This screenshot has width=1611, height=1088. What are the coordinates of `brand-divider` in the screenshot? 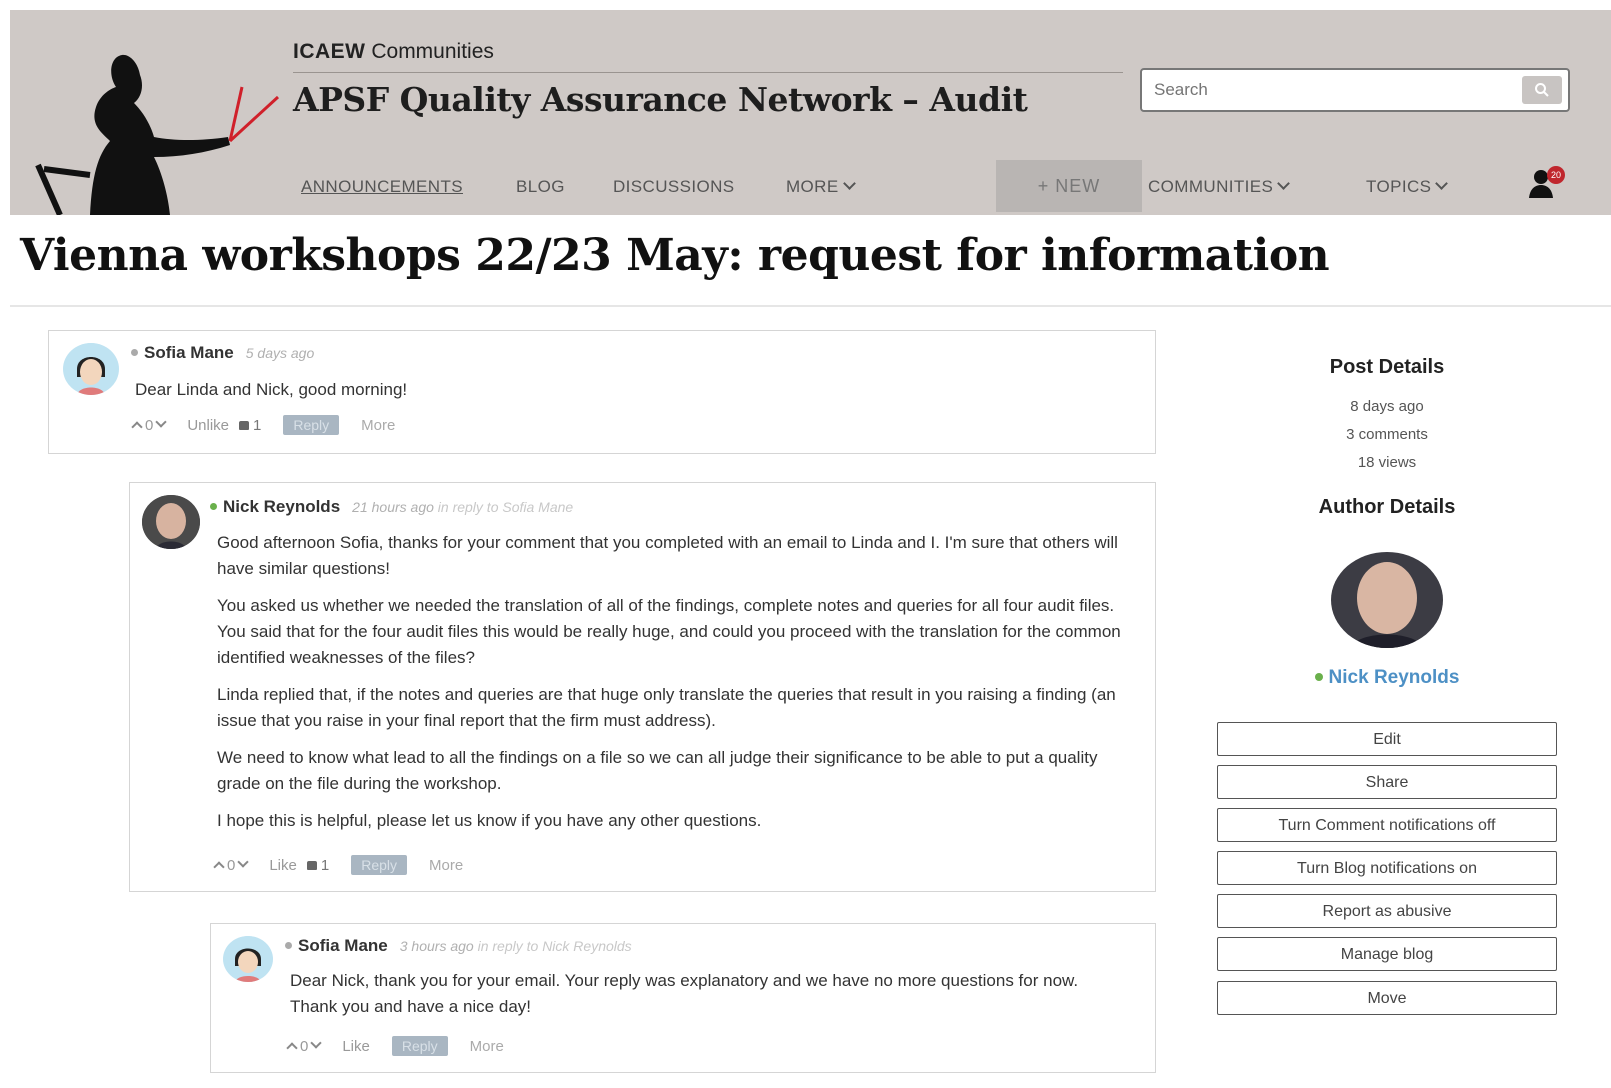 It's located at (708, 72).